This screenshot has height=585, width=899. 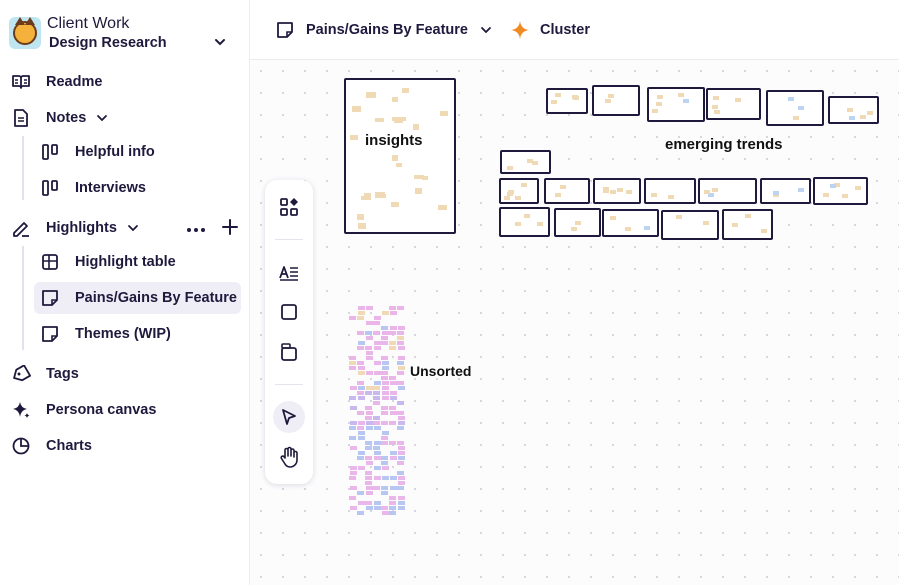 What do you see at coordinates (97, 152) in the screenshot?
I see `sidebar-item-helpful-info: Helpful info` at bounding box center [97, 152].